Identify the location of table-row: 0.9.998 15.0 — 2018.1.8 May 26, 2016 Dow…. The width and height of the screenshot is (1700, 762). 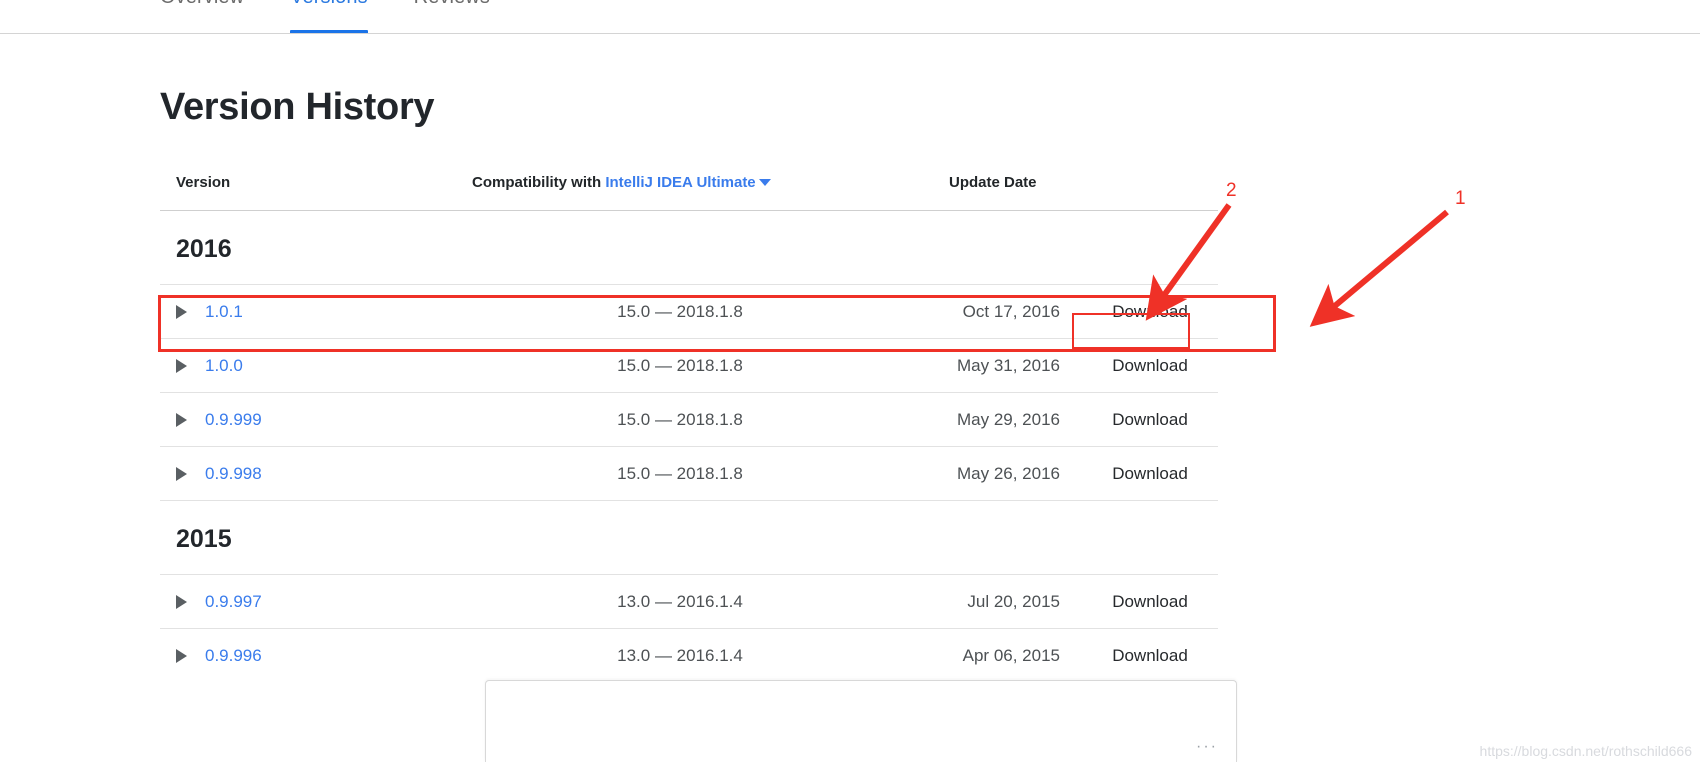
(689, 473).